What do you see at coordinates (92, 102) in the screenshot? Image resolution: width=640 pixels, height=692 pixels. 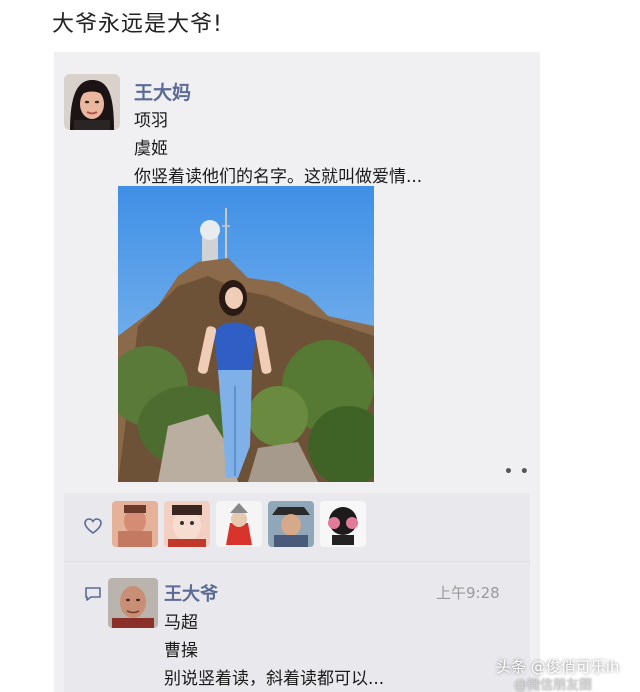 I see `author-avatar` at bounding box center [92, 102].